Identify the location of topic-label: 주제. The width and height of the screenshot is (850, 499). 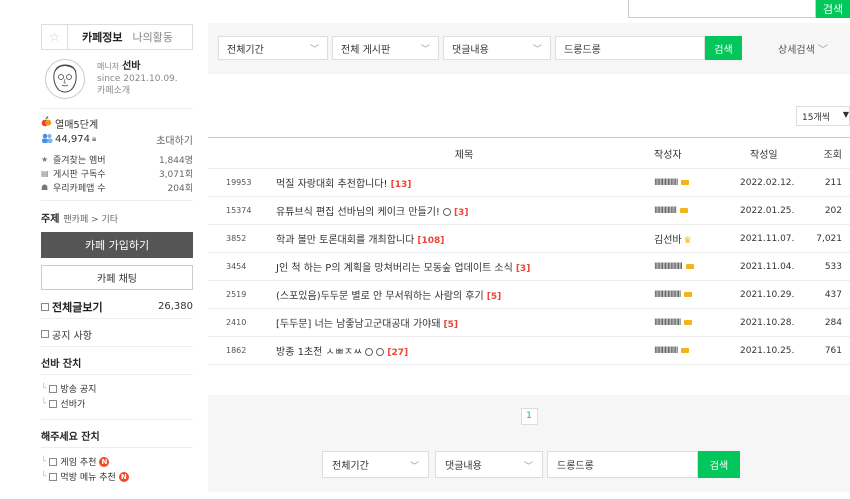
(50, 219).